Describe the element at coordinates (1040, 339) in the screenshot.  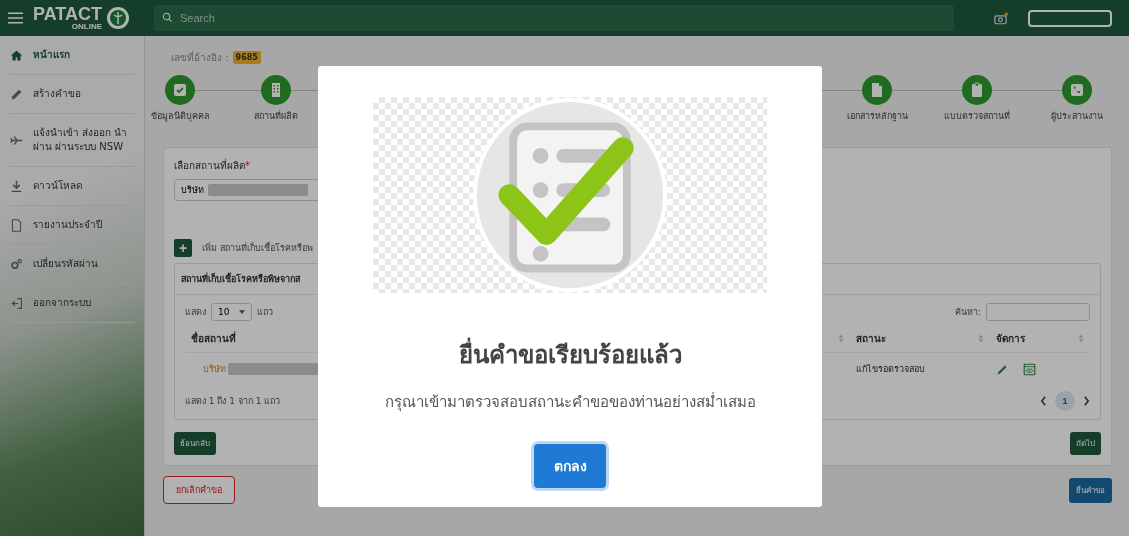
I see `column-header: จัดการ` at that location.